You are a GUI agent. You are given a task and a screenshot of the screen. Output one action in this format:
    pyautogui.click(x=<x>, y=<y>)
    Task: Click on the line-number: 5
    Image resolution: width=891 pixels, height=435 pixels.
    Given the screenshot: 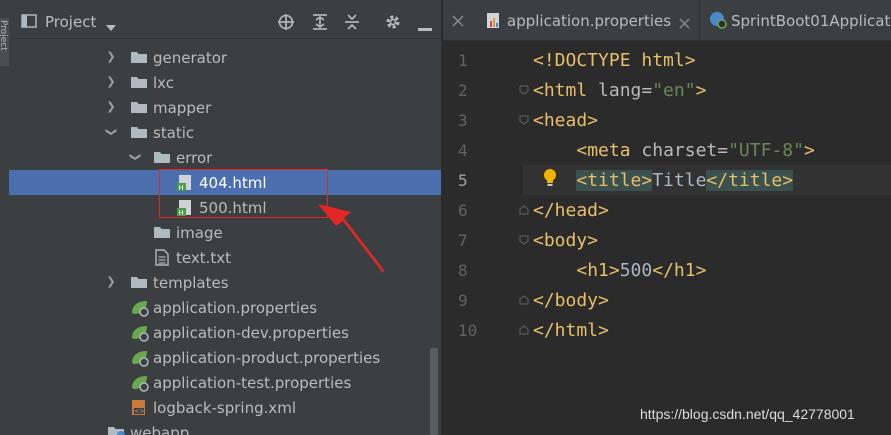 What is the action you would take?
    pyautogui.click(x=463, y=180)
    